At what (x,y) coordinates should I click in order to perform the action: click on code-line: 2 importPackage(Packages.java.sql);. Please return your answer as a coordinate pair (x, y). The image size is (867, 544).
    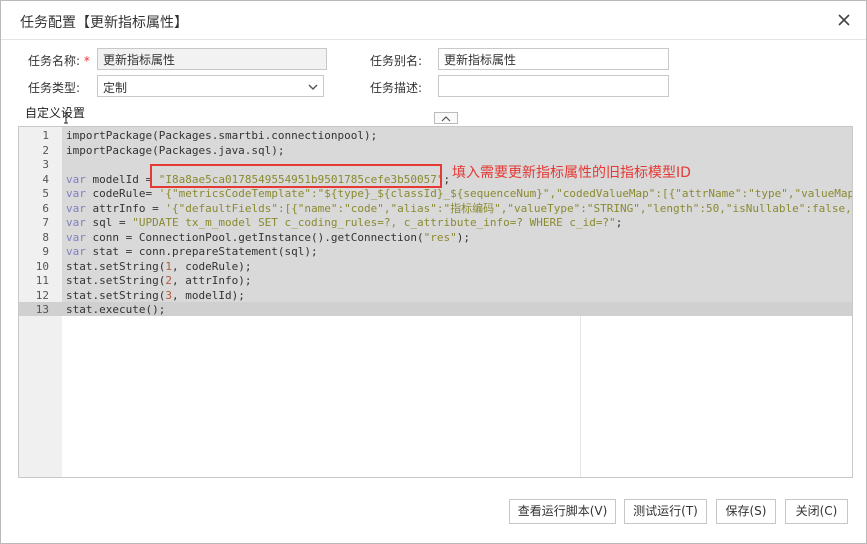
    Looking at the image, I should click on (435, 151).